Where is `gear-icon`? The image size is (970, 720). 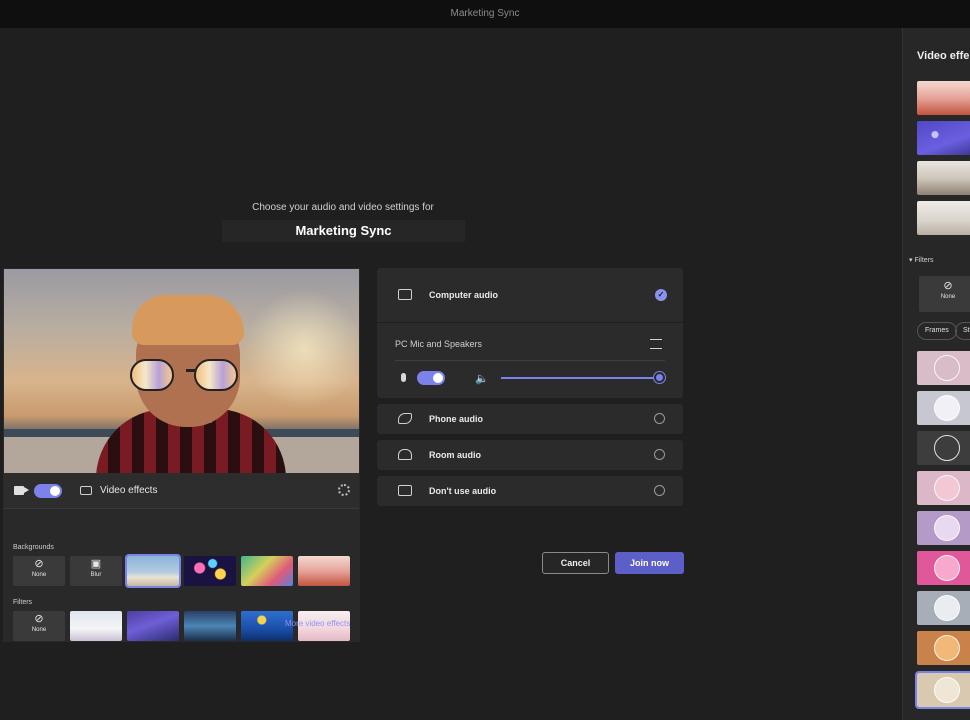
gear-icon is located at coordinates (344, 490).